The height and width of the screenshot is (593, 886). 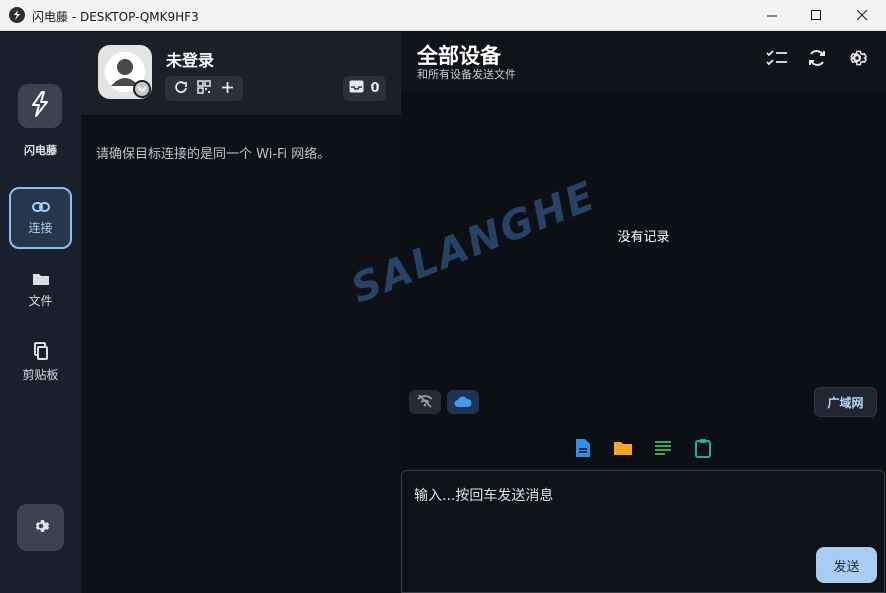 I want to click on profile-actions, so click(x=204, y=88).